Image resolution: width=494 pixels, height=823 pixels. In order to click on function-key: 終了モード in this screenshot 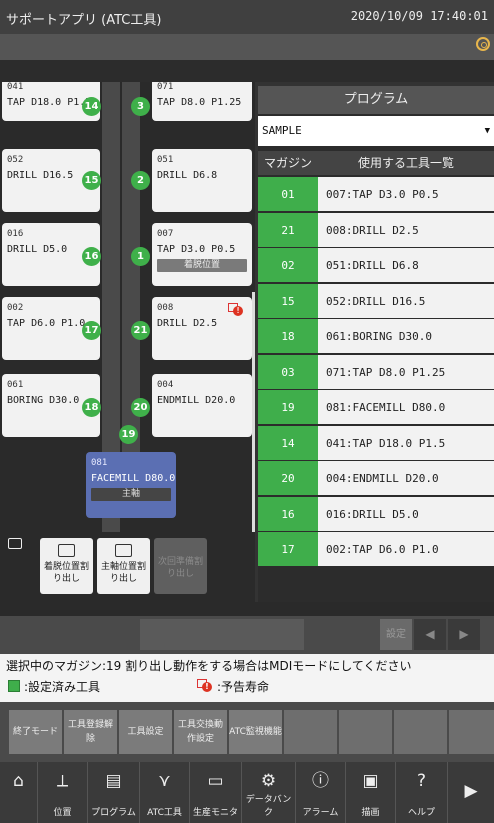, I will do `click(35, 732)`.